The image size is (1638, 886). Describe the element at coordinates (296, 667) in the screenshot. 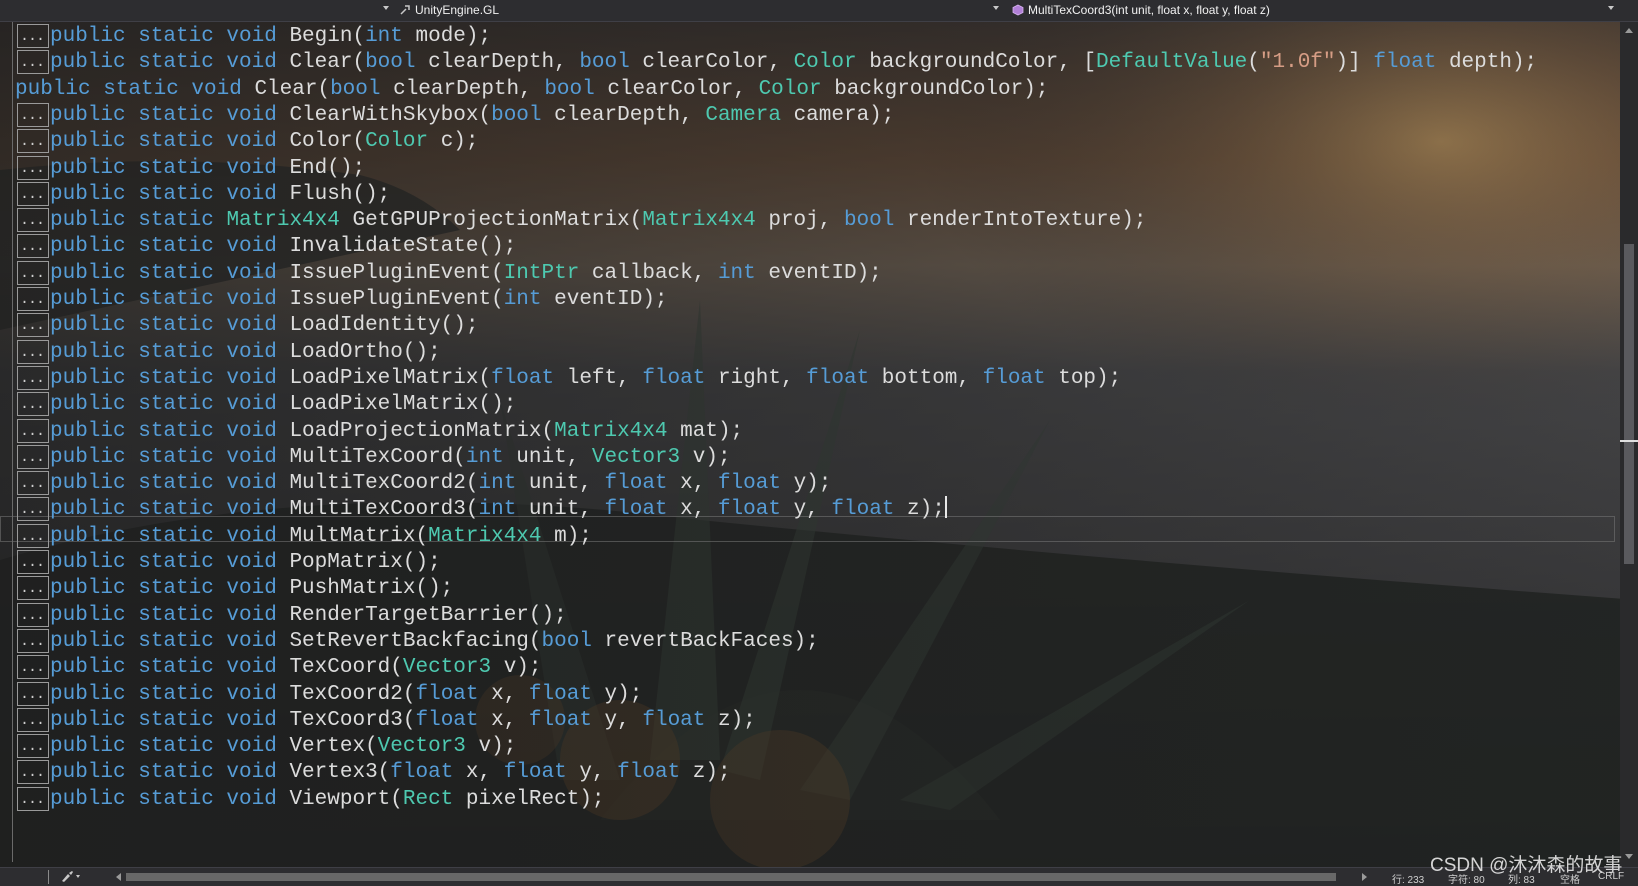

I see `code-line: public static void TexCoord(Vector3 v);` at that location.